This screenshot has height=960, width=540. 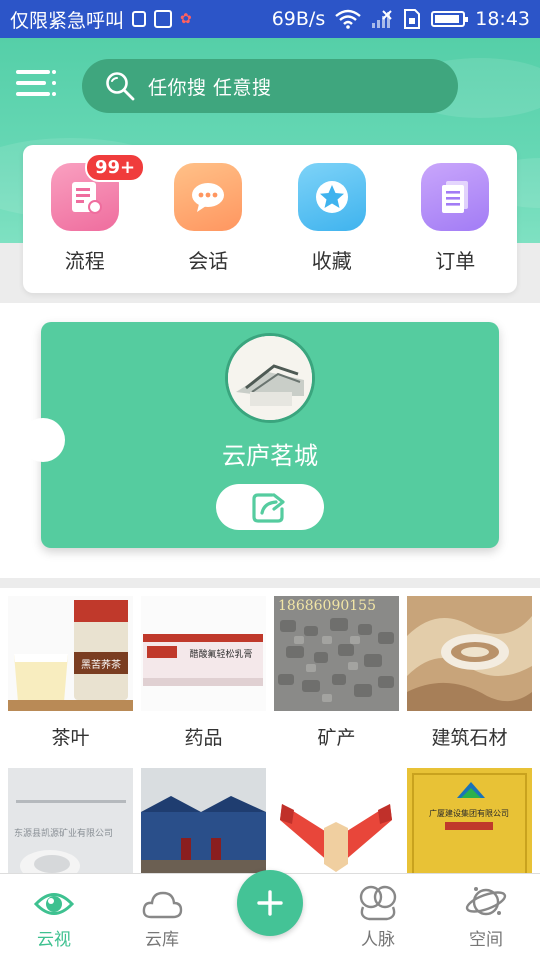 I want to click on category-item-5: 东源县凯源矿业有限公司, so click(x=70, y=825).